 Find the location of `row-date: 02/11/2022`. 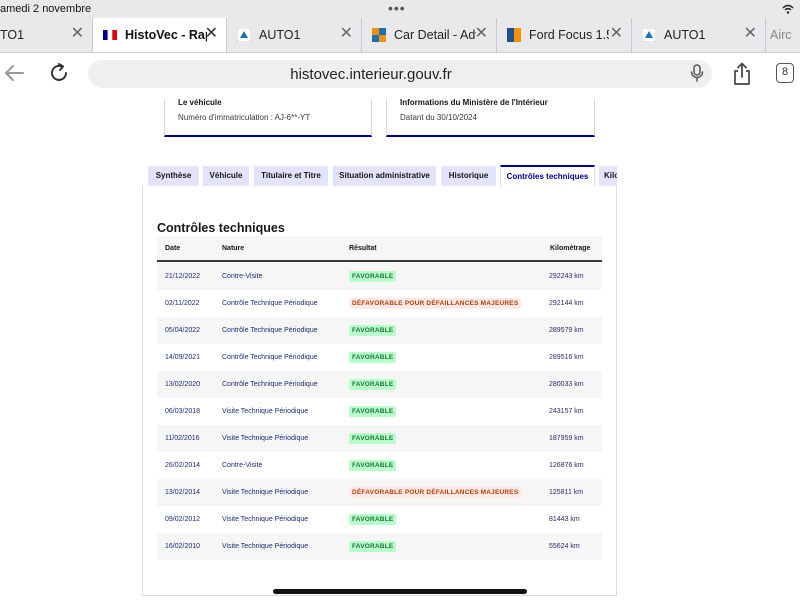

row-date: 02/11/2022 is located at coordinates (182, 303).